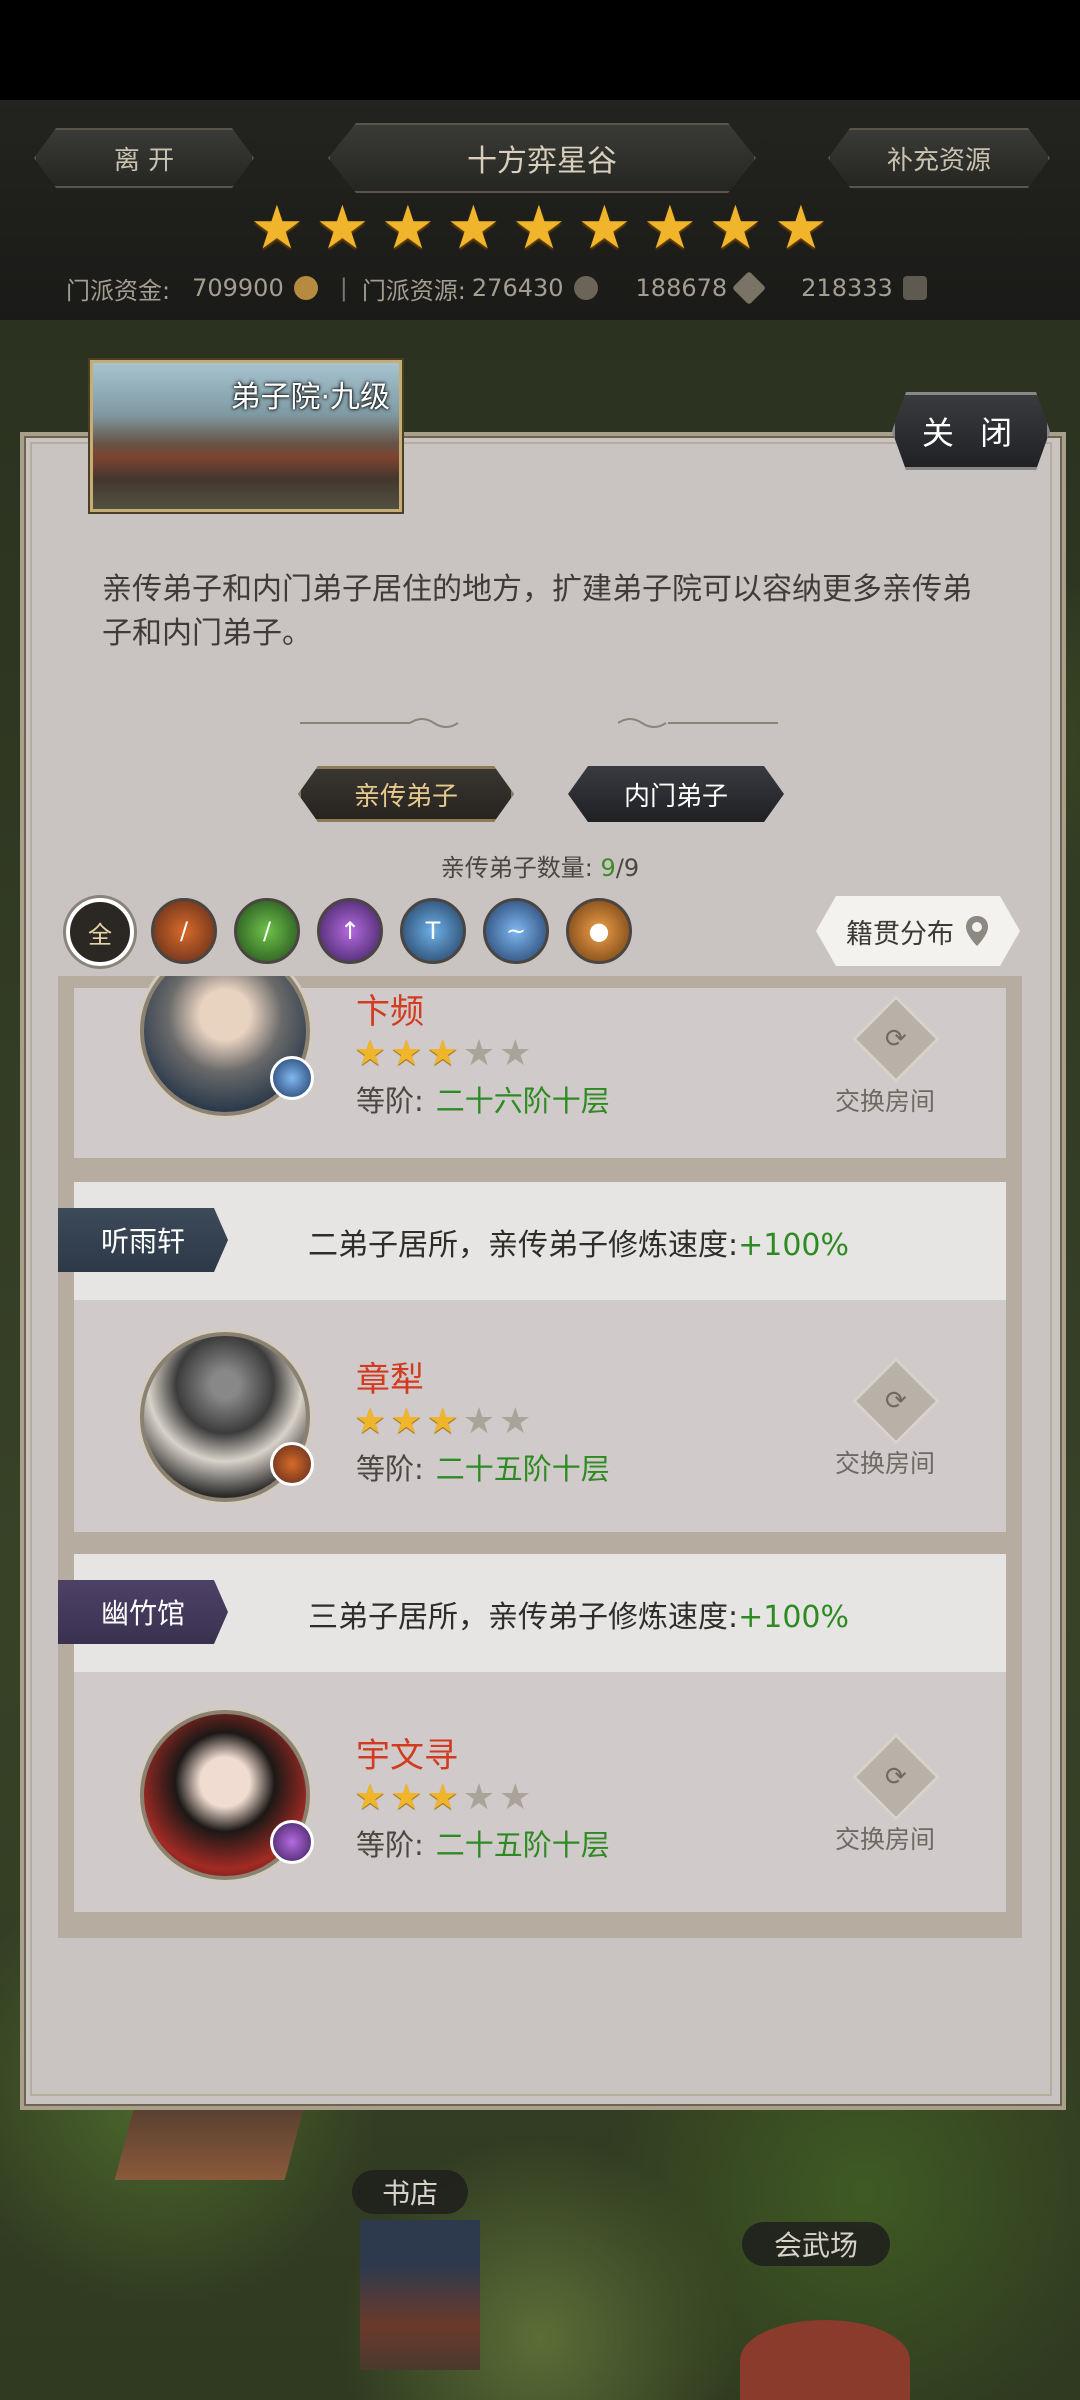 This screenshot has height=2400, width=1080. What do you see at coordinates (749, 288) in the screenshot?
I see `sword-resource-icon` at bounding box center [749, 288].